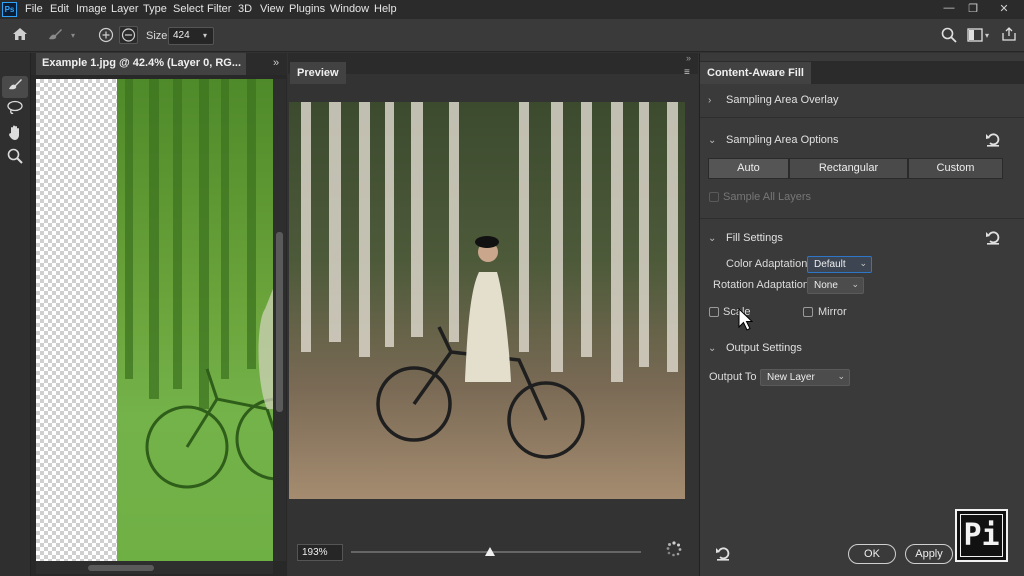 This screenshot has width=1024, height=576. What do you see at coordinates (15, 87) in the screenshot?
I see `brush-tool` at bounding box center [15, 87].